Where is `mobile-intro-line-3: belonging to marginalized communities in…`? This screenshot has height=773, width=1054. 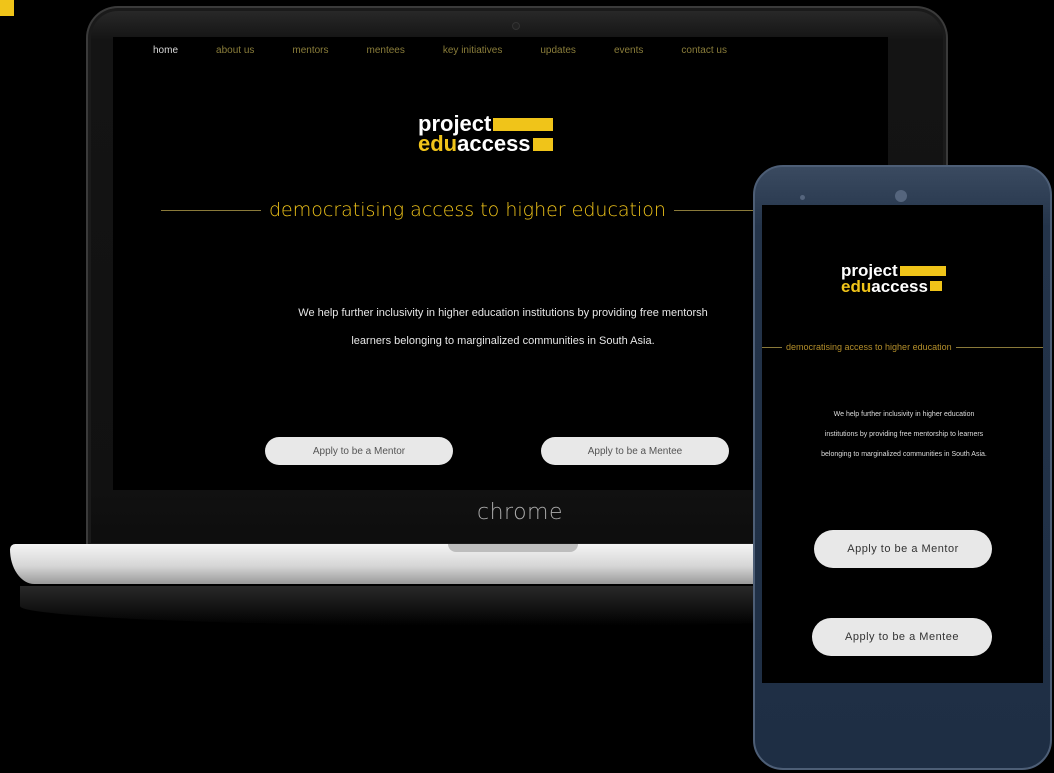
mobile-intro-line-3: belonging to marginalized communities in… is located at coordinates (904, 454).